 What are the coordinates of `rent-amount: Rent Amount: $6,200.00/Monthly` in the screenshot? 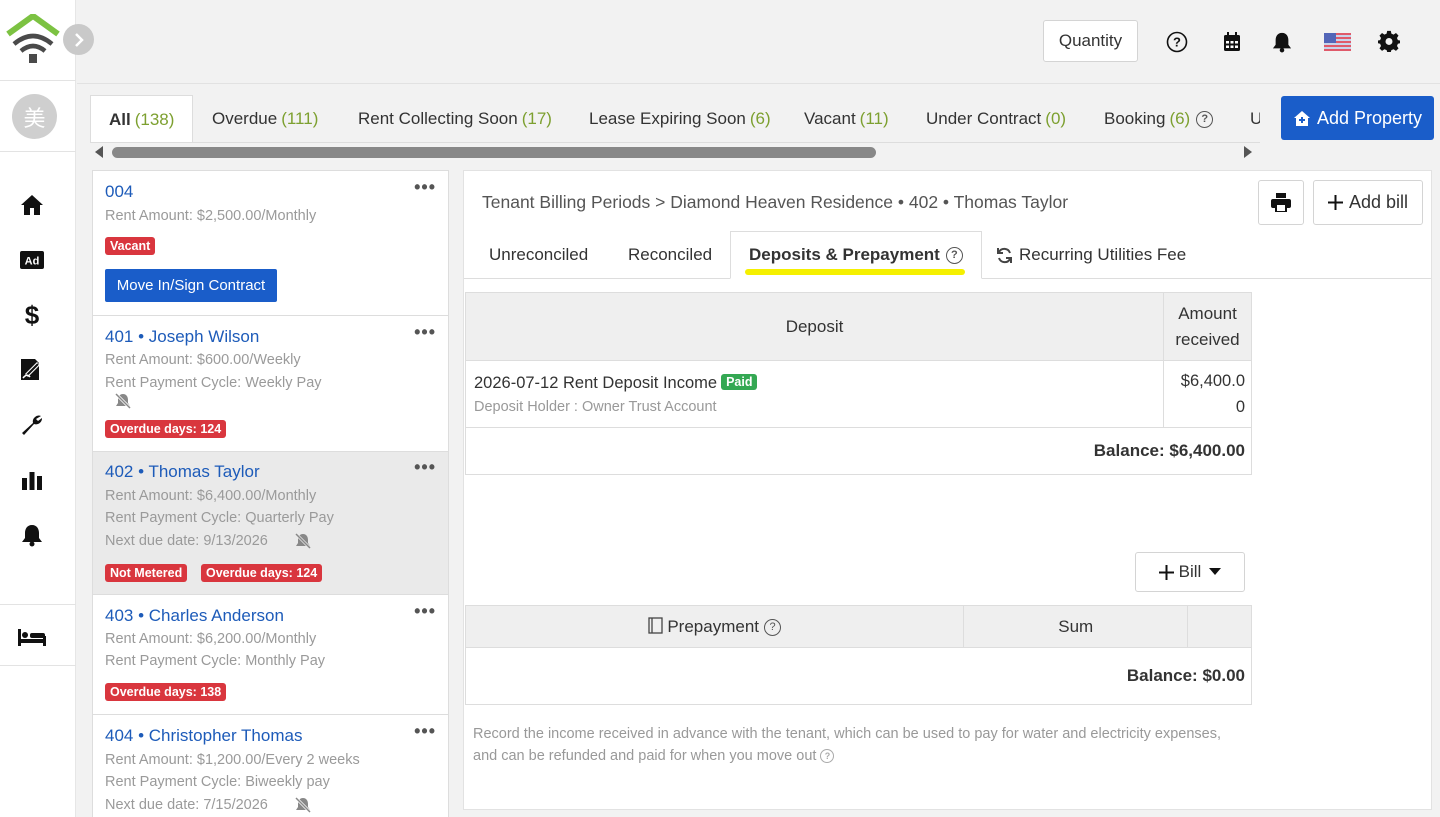 It's located at (211, 639).